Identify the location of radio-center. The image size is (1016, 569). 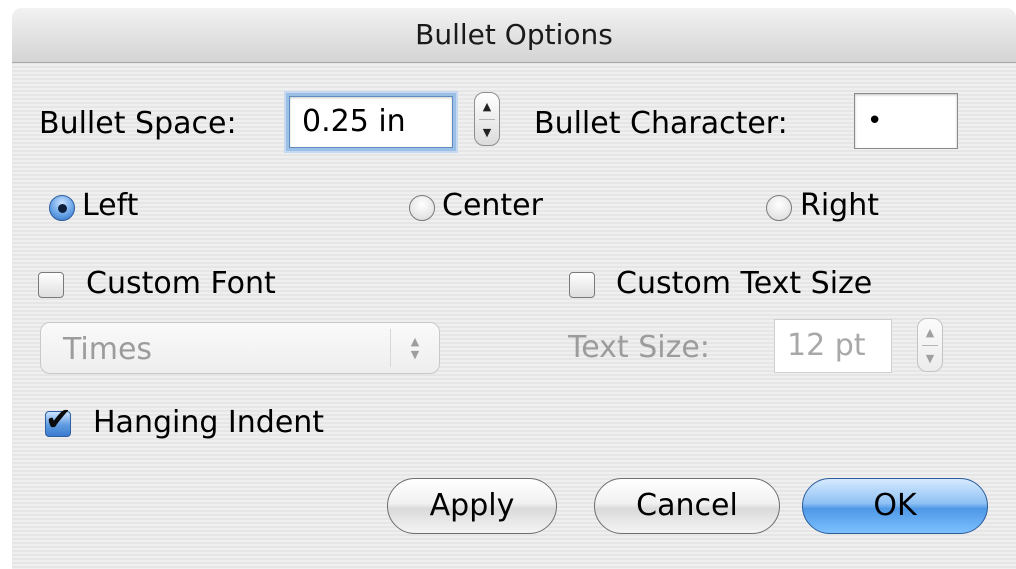
(422, 208).